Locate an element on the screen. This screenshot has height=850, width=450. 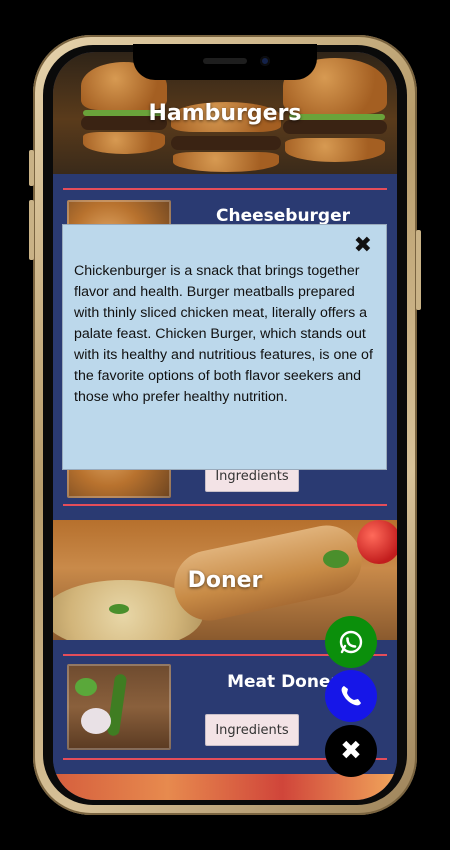
close-button: ✖ is located at coordinates (351, 751).